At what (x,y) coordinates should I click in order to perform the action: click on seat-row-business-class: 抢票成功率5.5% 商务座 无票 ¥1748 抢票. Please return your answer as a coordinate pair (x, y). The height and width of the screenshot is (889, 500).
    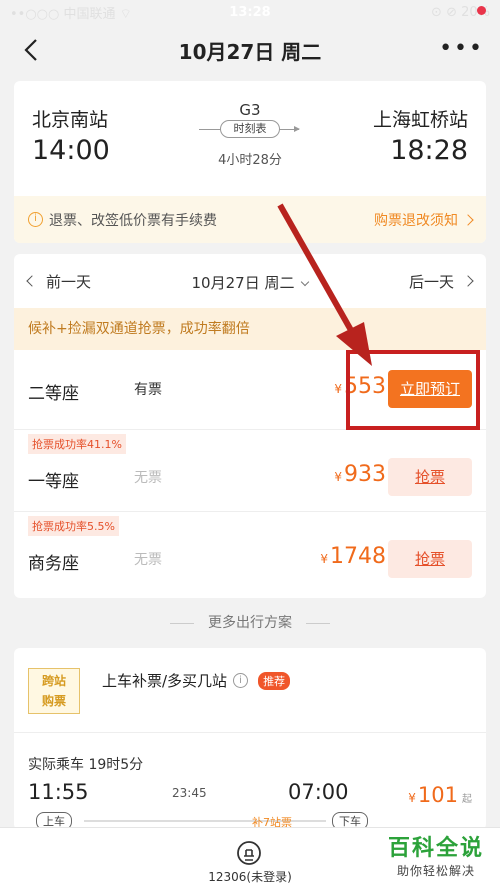
    Looking at the image, I should click on (250, 554).